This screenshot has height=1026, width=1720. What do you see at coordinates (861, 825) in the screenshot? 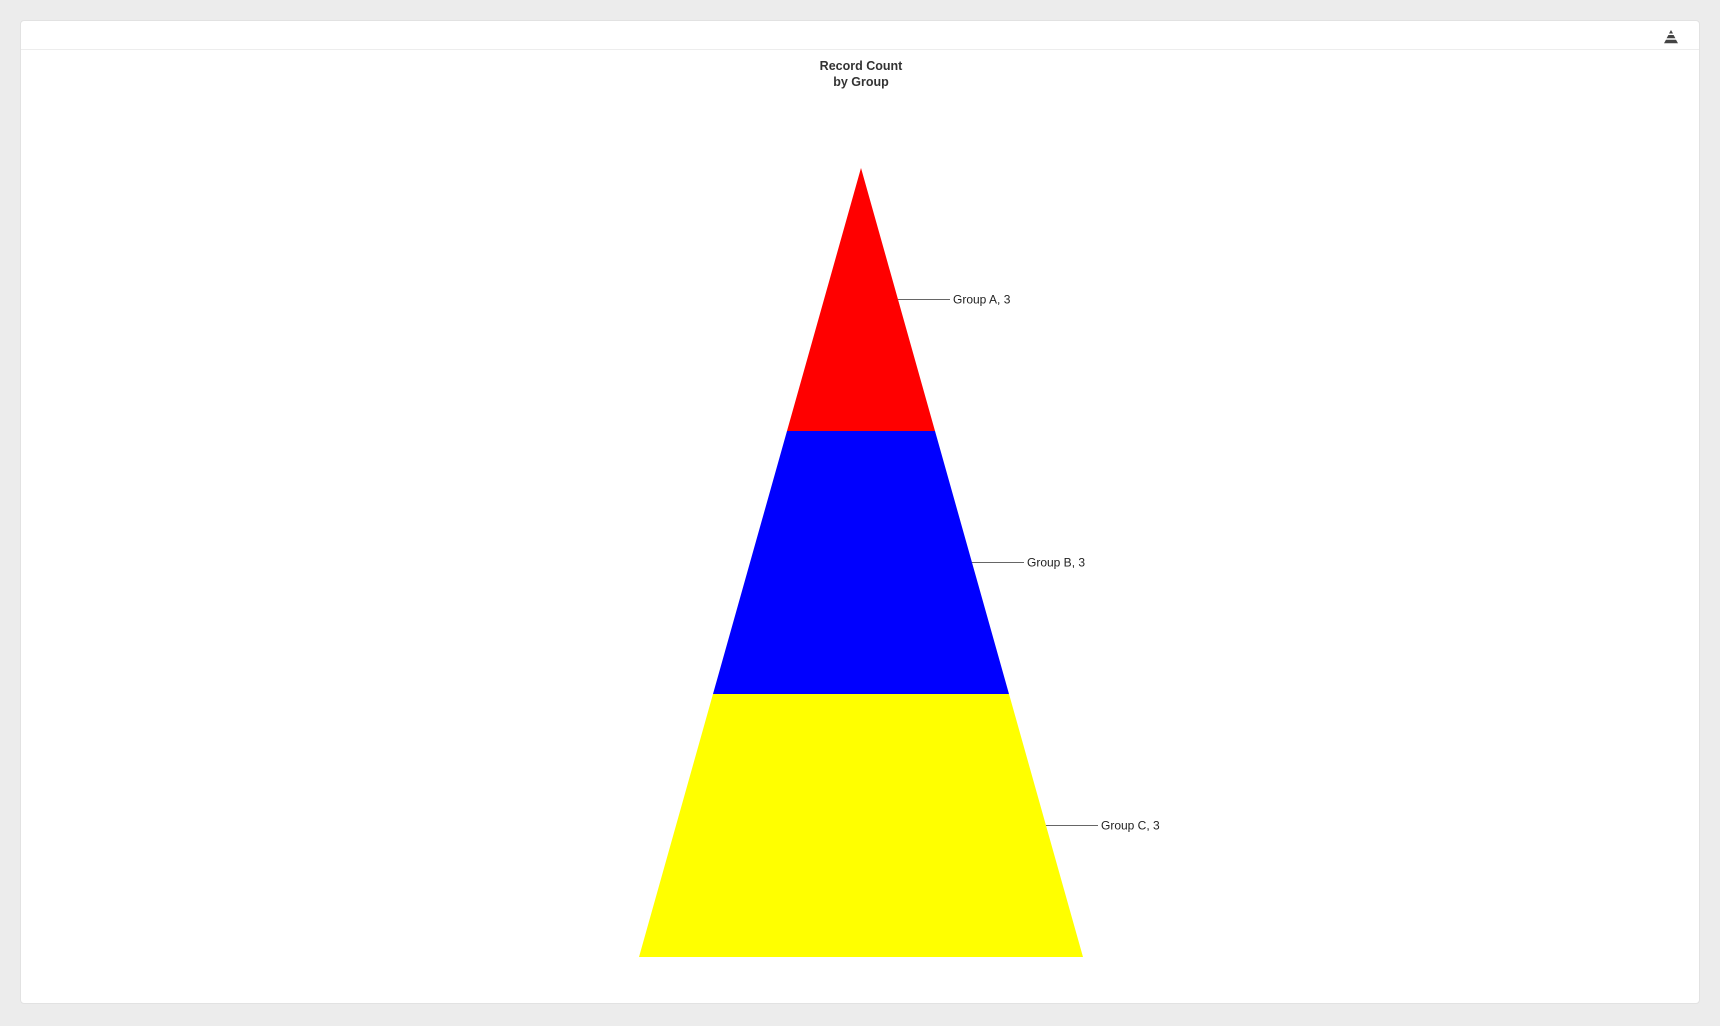
I see `pyramid-slice-group-c` at bounding box center [861, 825].